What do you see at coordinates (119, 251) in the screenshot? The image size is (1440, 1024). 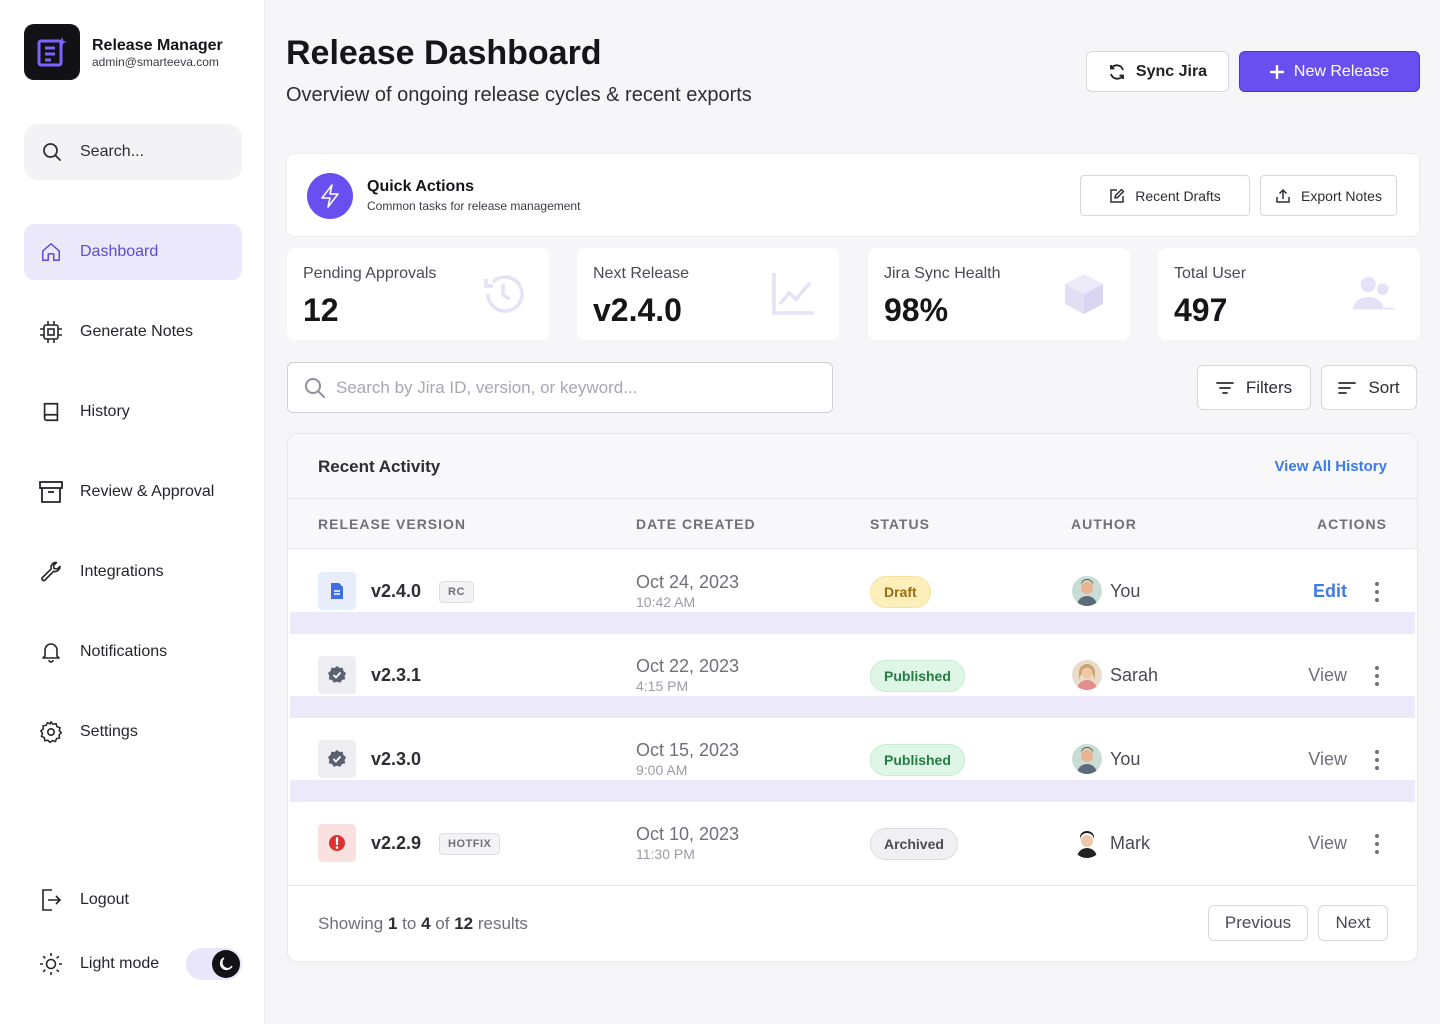 I see `sidebar-item-label: Dashboard` at bounding box center [119, 251].